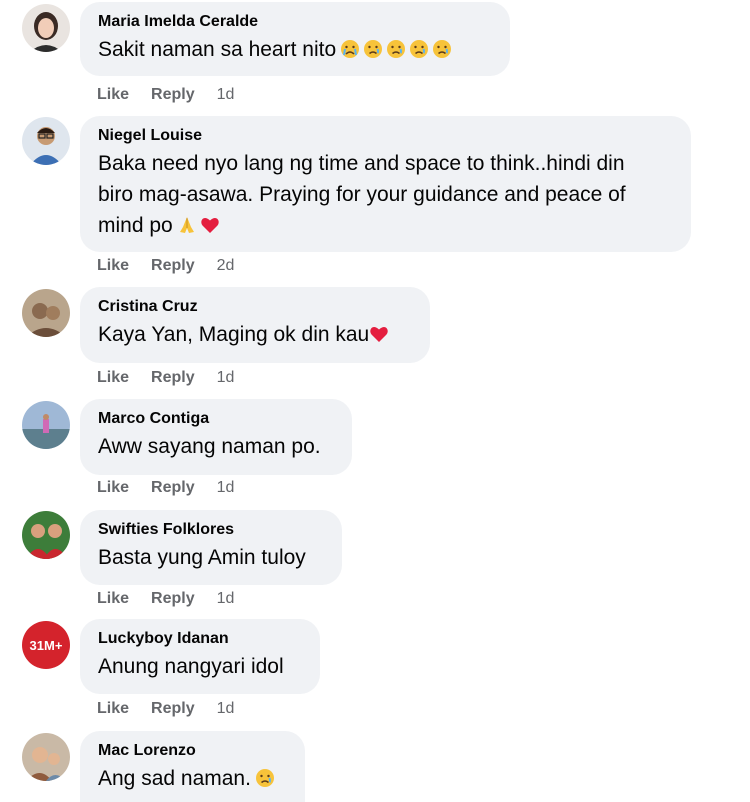 The width and height of the screenshot is (750, 802). Describe the element at coordinates (192, 778) in the screenshot. I see `comment-text: Ang sad naman.` at that location.